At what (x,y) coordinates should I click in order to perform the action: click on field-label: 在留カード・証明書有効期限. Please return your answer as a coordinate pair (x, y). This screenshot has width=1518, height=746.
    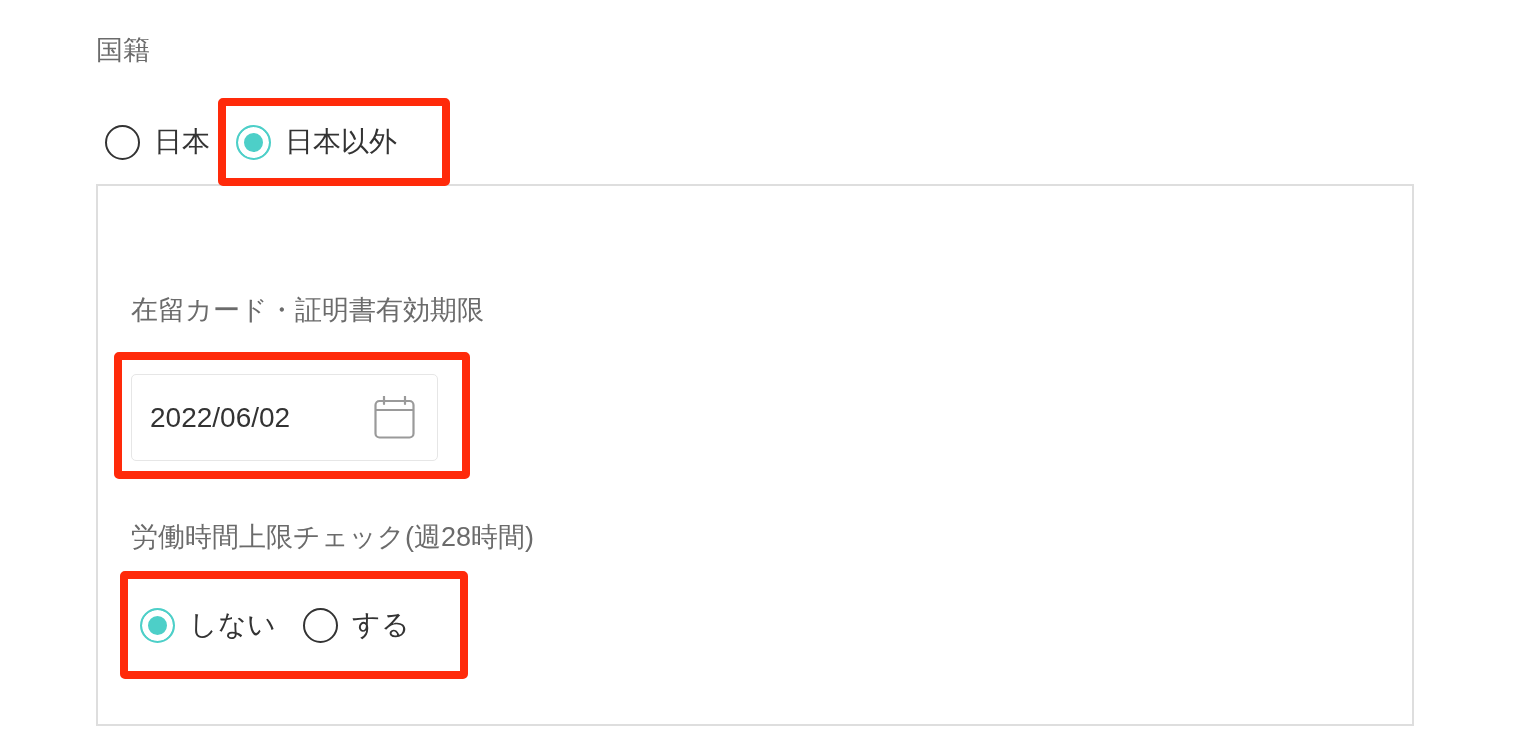
    Looking at the image, I should click on (307, 310).